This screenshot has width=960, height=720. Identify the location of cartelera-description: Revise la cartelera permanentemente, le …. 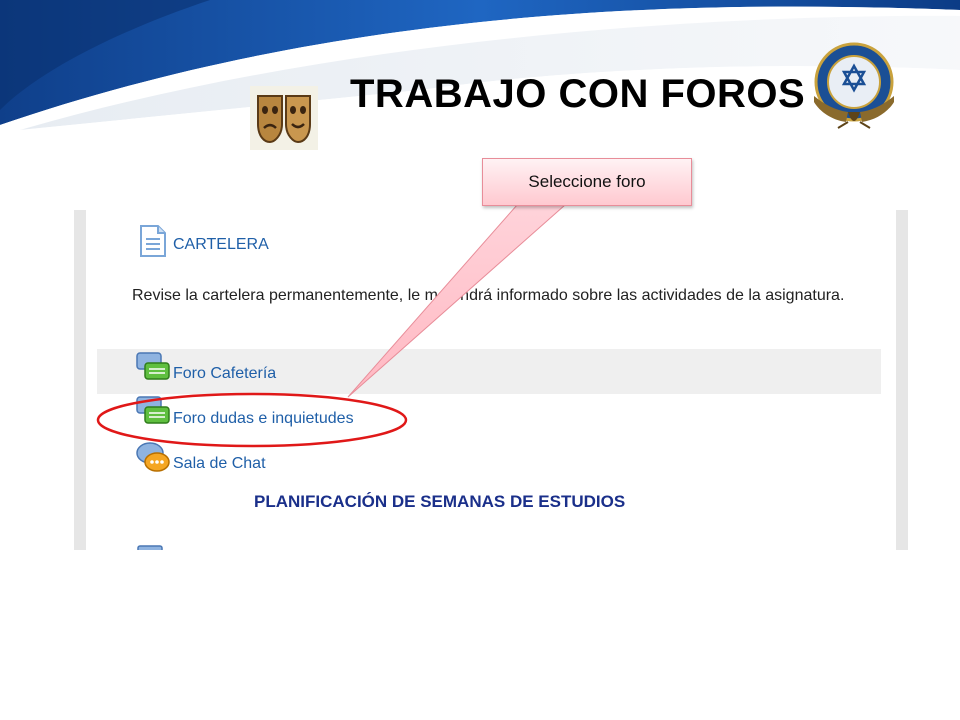
(488, 295).